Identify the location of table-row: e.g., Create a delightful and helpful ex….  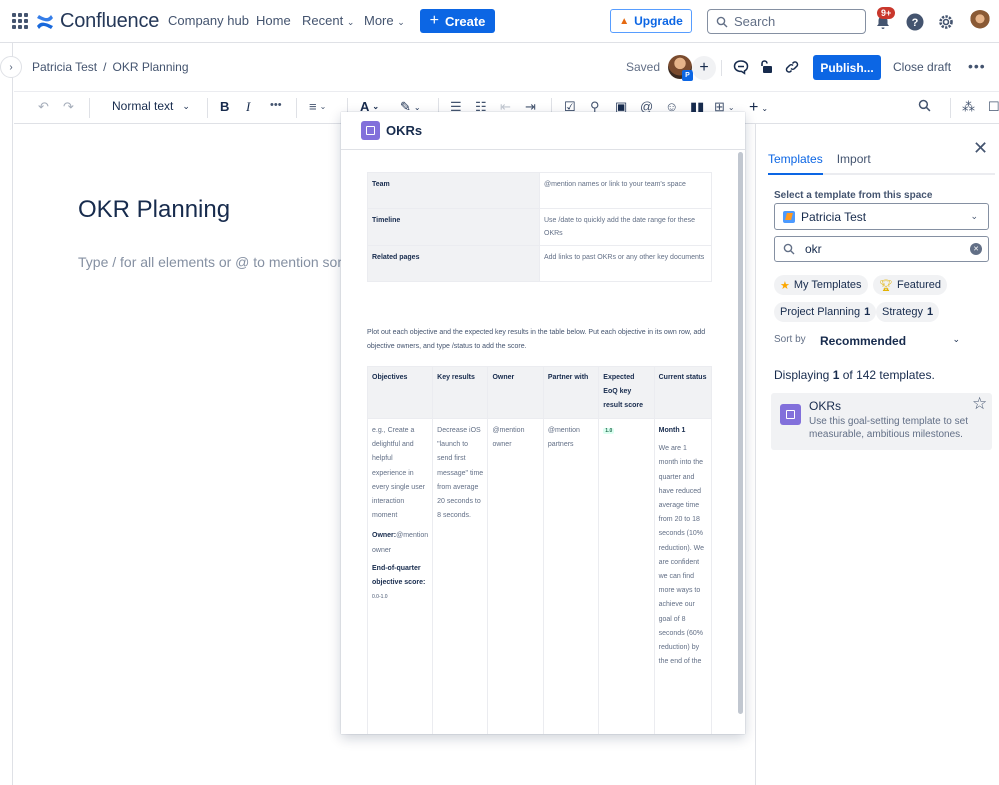
(539, 576).